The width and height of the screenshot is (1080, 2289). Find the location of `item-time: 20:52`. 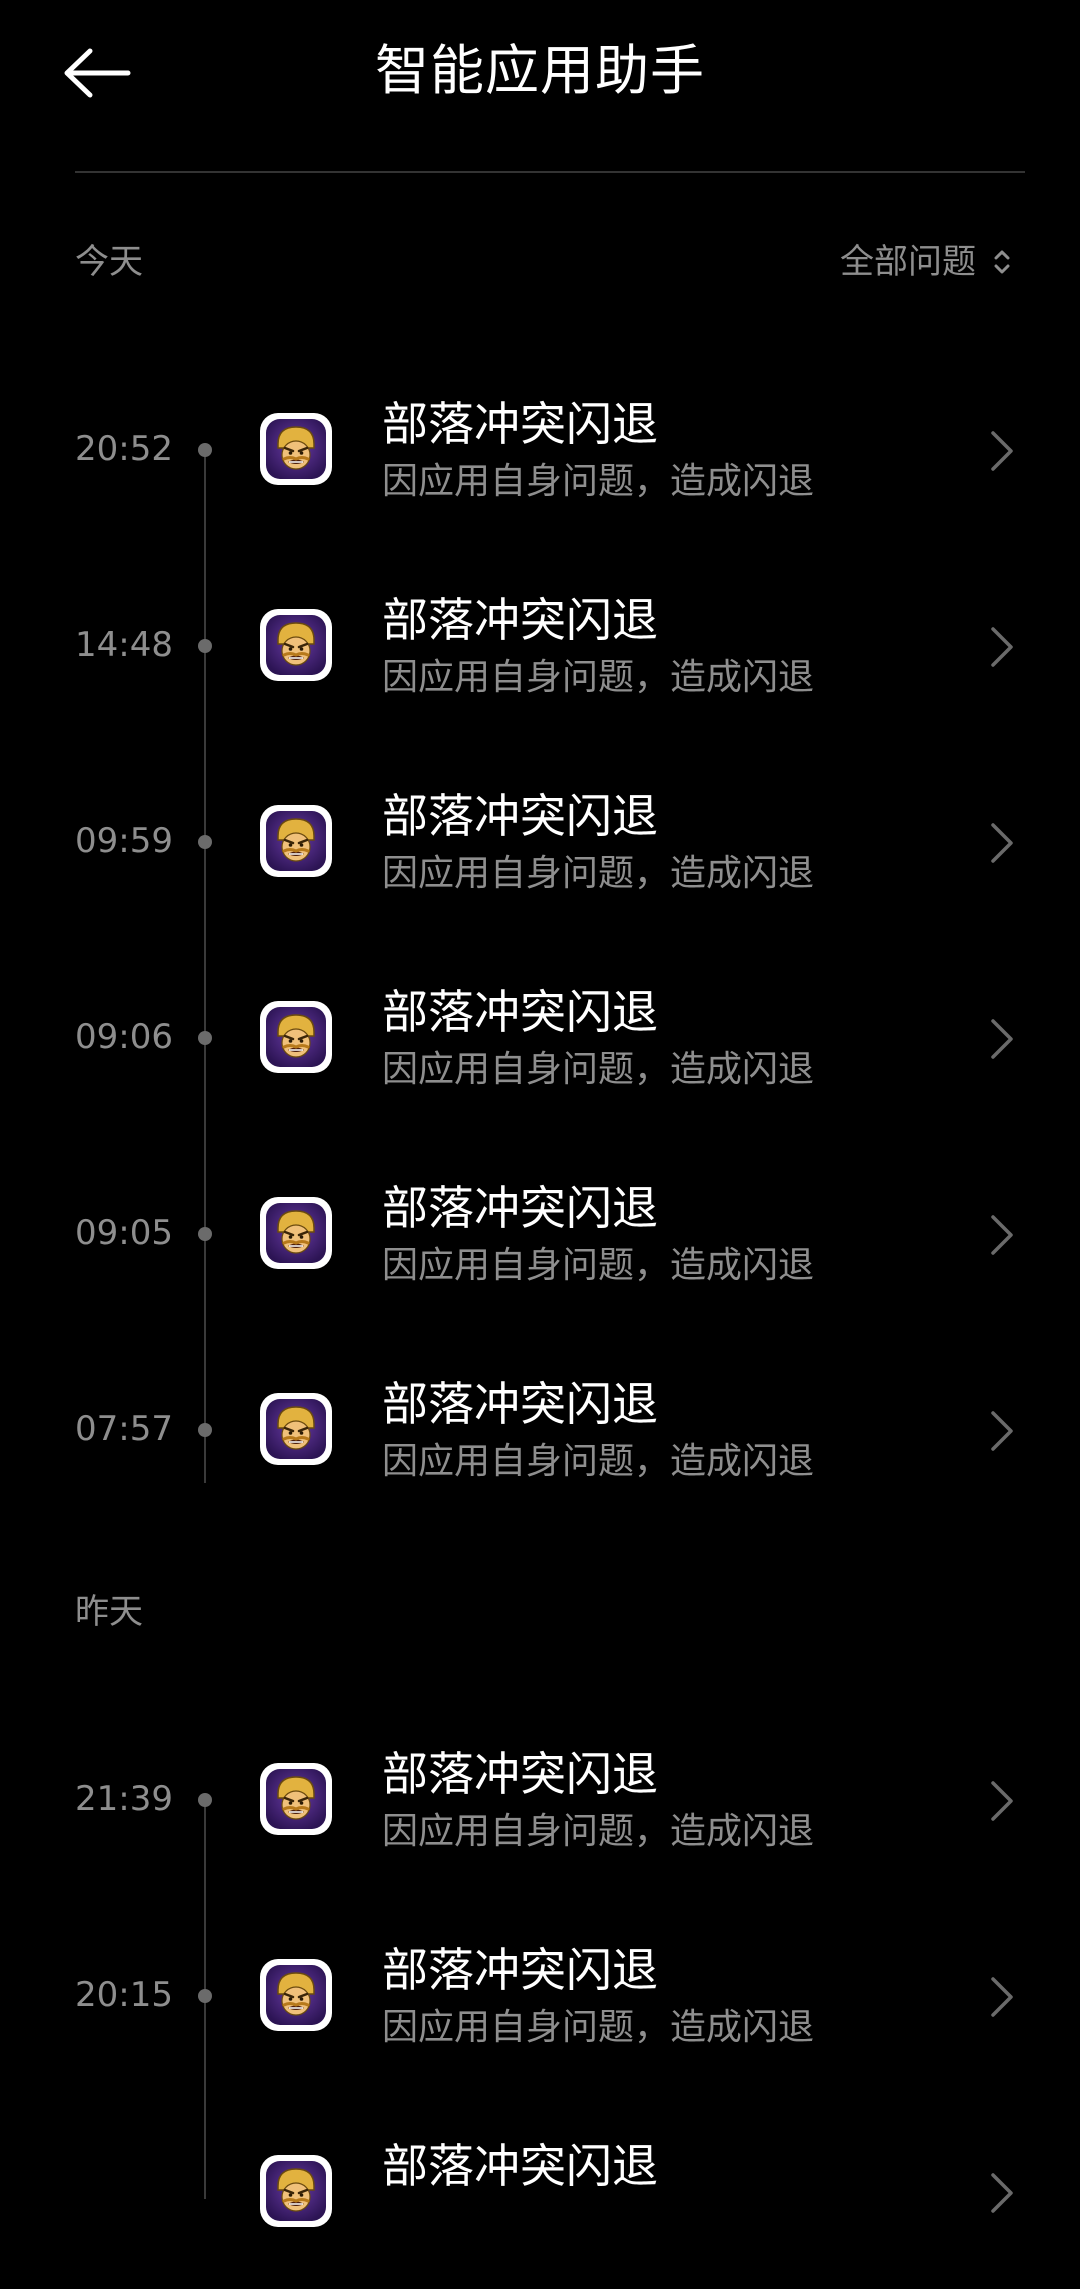

item-time: 20:52 is located at coordinates (124, 449).